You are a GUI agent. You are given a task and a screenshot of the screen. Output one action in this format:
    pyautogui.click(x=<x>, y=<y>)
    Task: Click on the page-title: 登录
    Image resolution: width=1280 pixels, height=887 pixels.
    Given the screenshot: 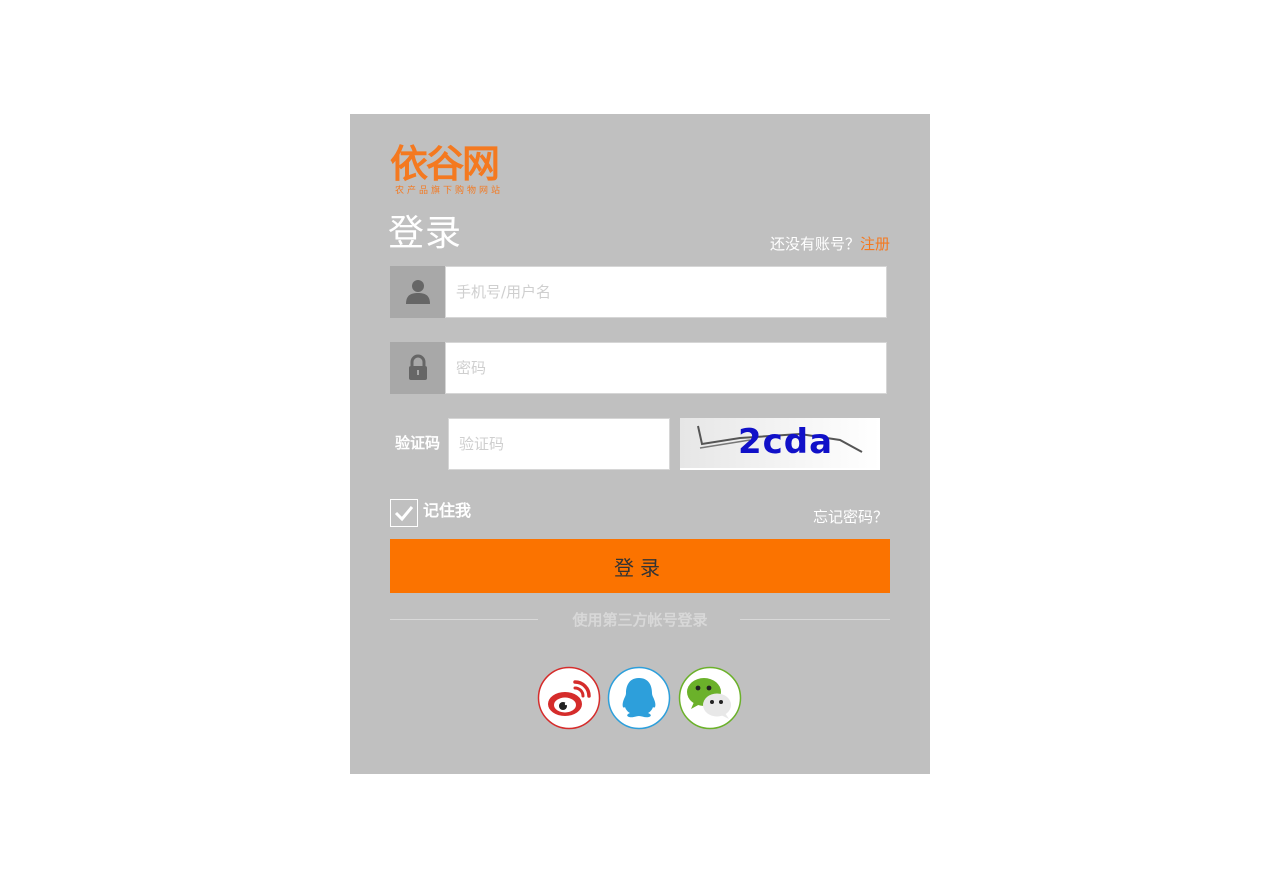 What is the action you would take?
    pyautogui.click(x=425, y=233)
    